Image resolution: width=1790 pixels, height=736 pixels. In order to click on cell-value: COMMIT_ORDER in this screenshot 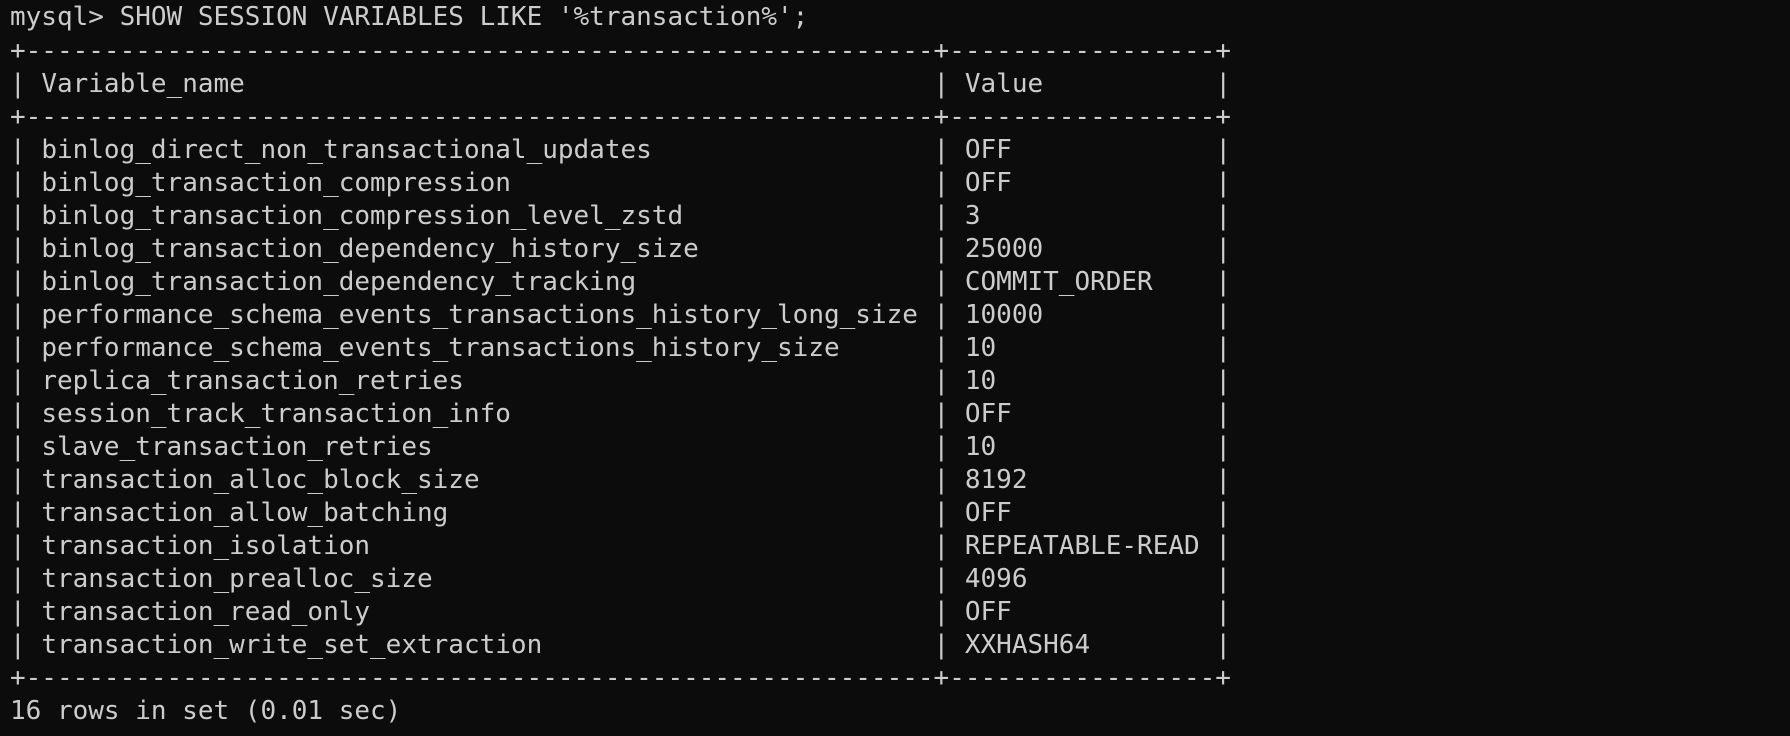, I will do `click(1082, 282)`.